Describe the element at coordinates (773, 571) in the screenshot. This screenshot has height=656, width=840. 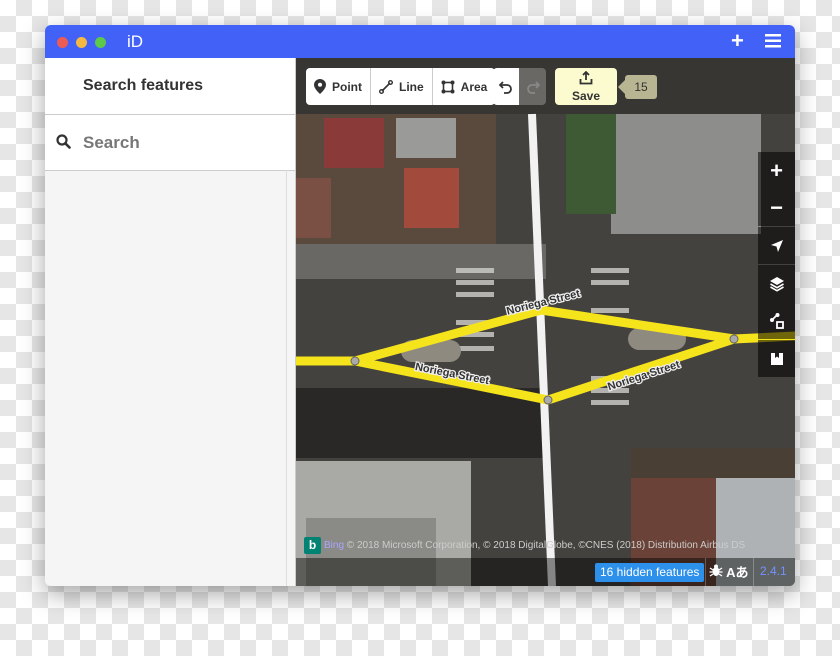
I see `version-link: 2.4.1` at that location.